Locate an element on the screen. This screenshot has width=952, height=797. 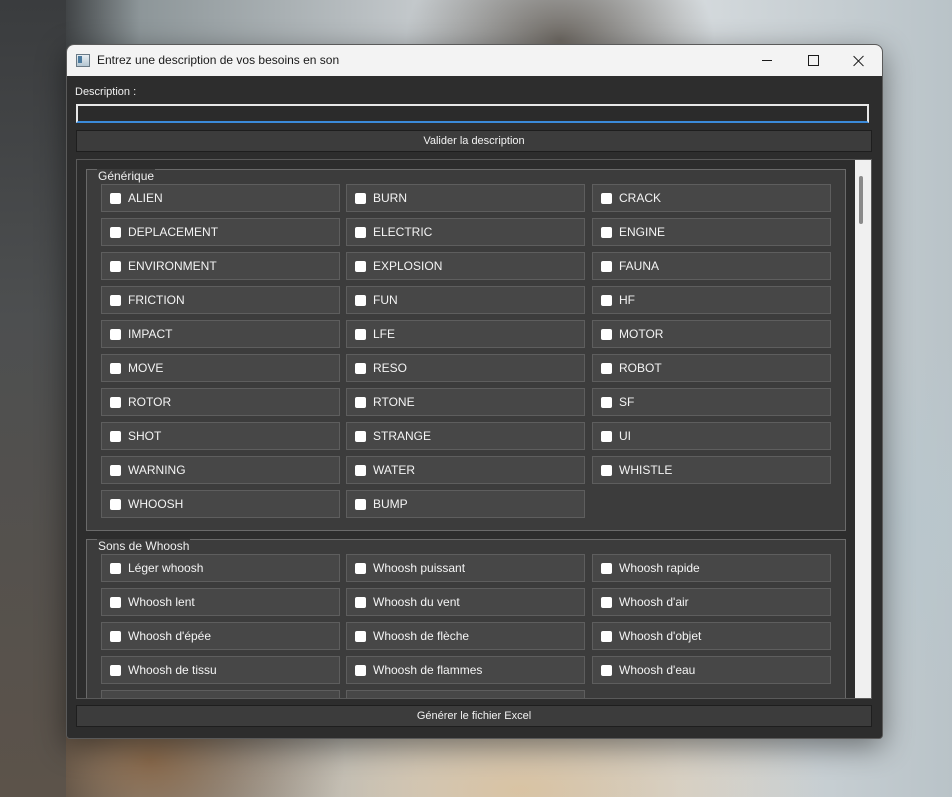
checkbox-item: MOVE is located at coordinates (220, 368).